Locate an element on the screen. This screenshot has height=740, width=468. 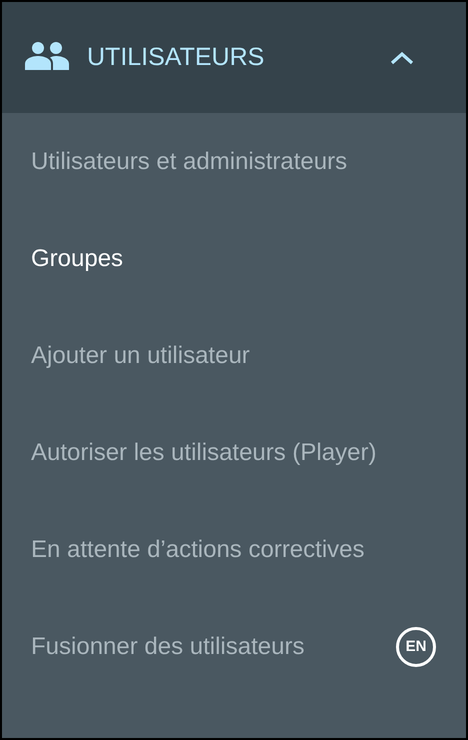
menu-item: Ajouter un utilisateur is located at coordinates (140, 355).